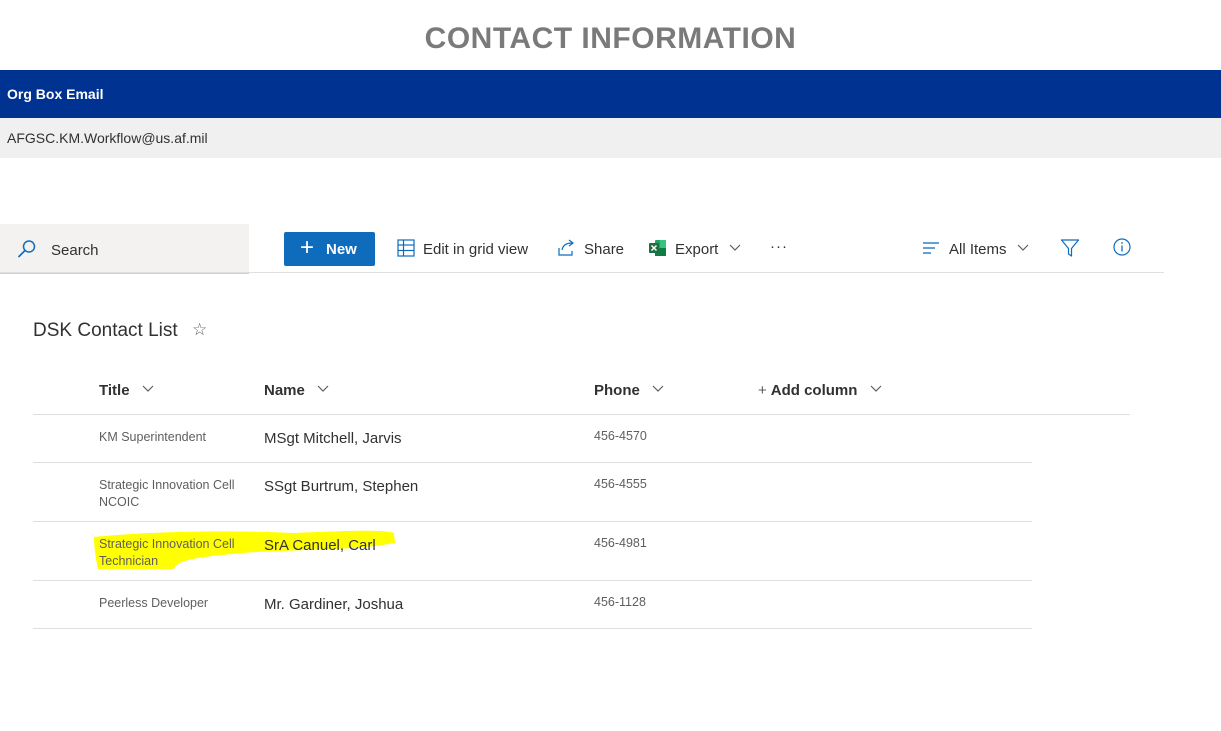 This screenshot has height=731, width=1221. What do you see at coordinates (27, 249) in the screenshot?
I see `search-icon` at bounding box center [27, 249].